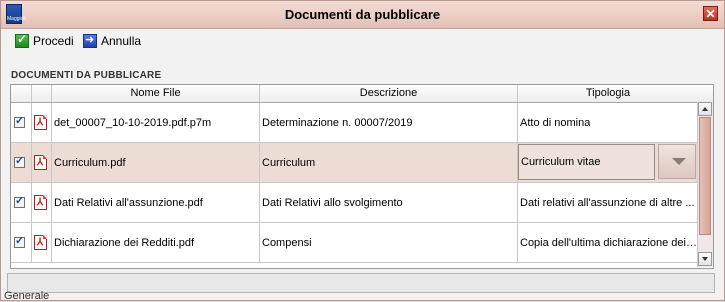 Image resolution: width=725 pixels, height=302 pixels. I want to click on section-title: DOCUMENTI DA PUBBLICARE, so click(86, 75).